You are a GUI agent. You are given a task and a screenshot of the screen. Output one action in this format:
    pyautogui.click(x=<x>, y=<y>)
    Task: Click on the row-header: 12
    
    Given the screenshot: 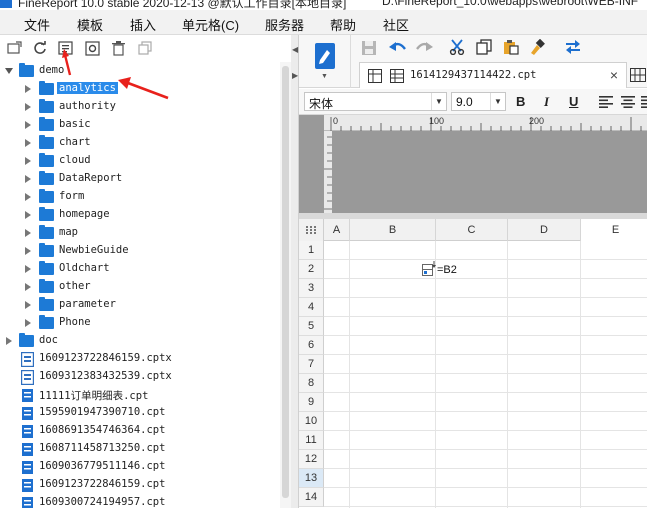 What is the action you would take?
    pyautogui.click(x=311, y=459)
    